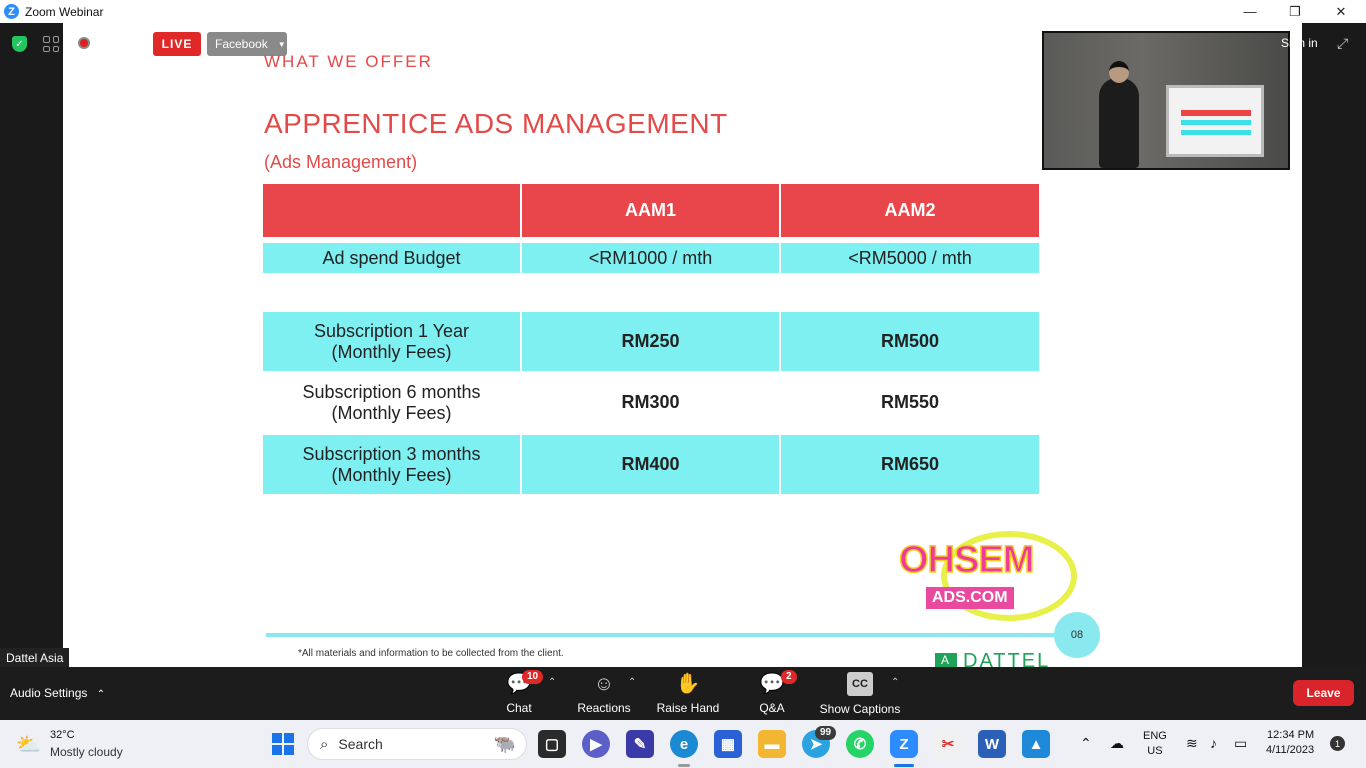 Image resolution: width=1366 pixels, height=768 pixels. What do you see at coordinates (1036, 744) in the screenshot?
I see `photos-icon: ▲` at bounding box center [1036, 744].